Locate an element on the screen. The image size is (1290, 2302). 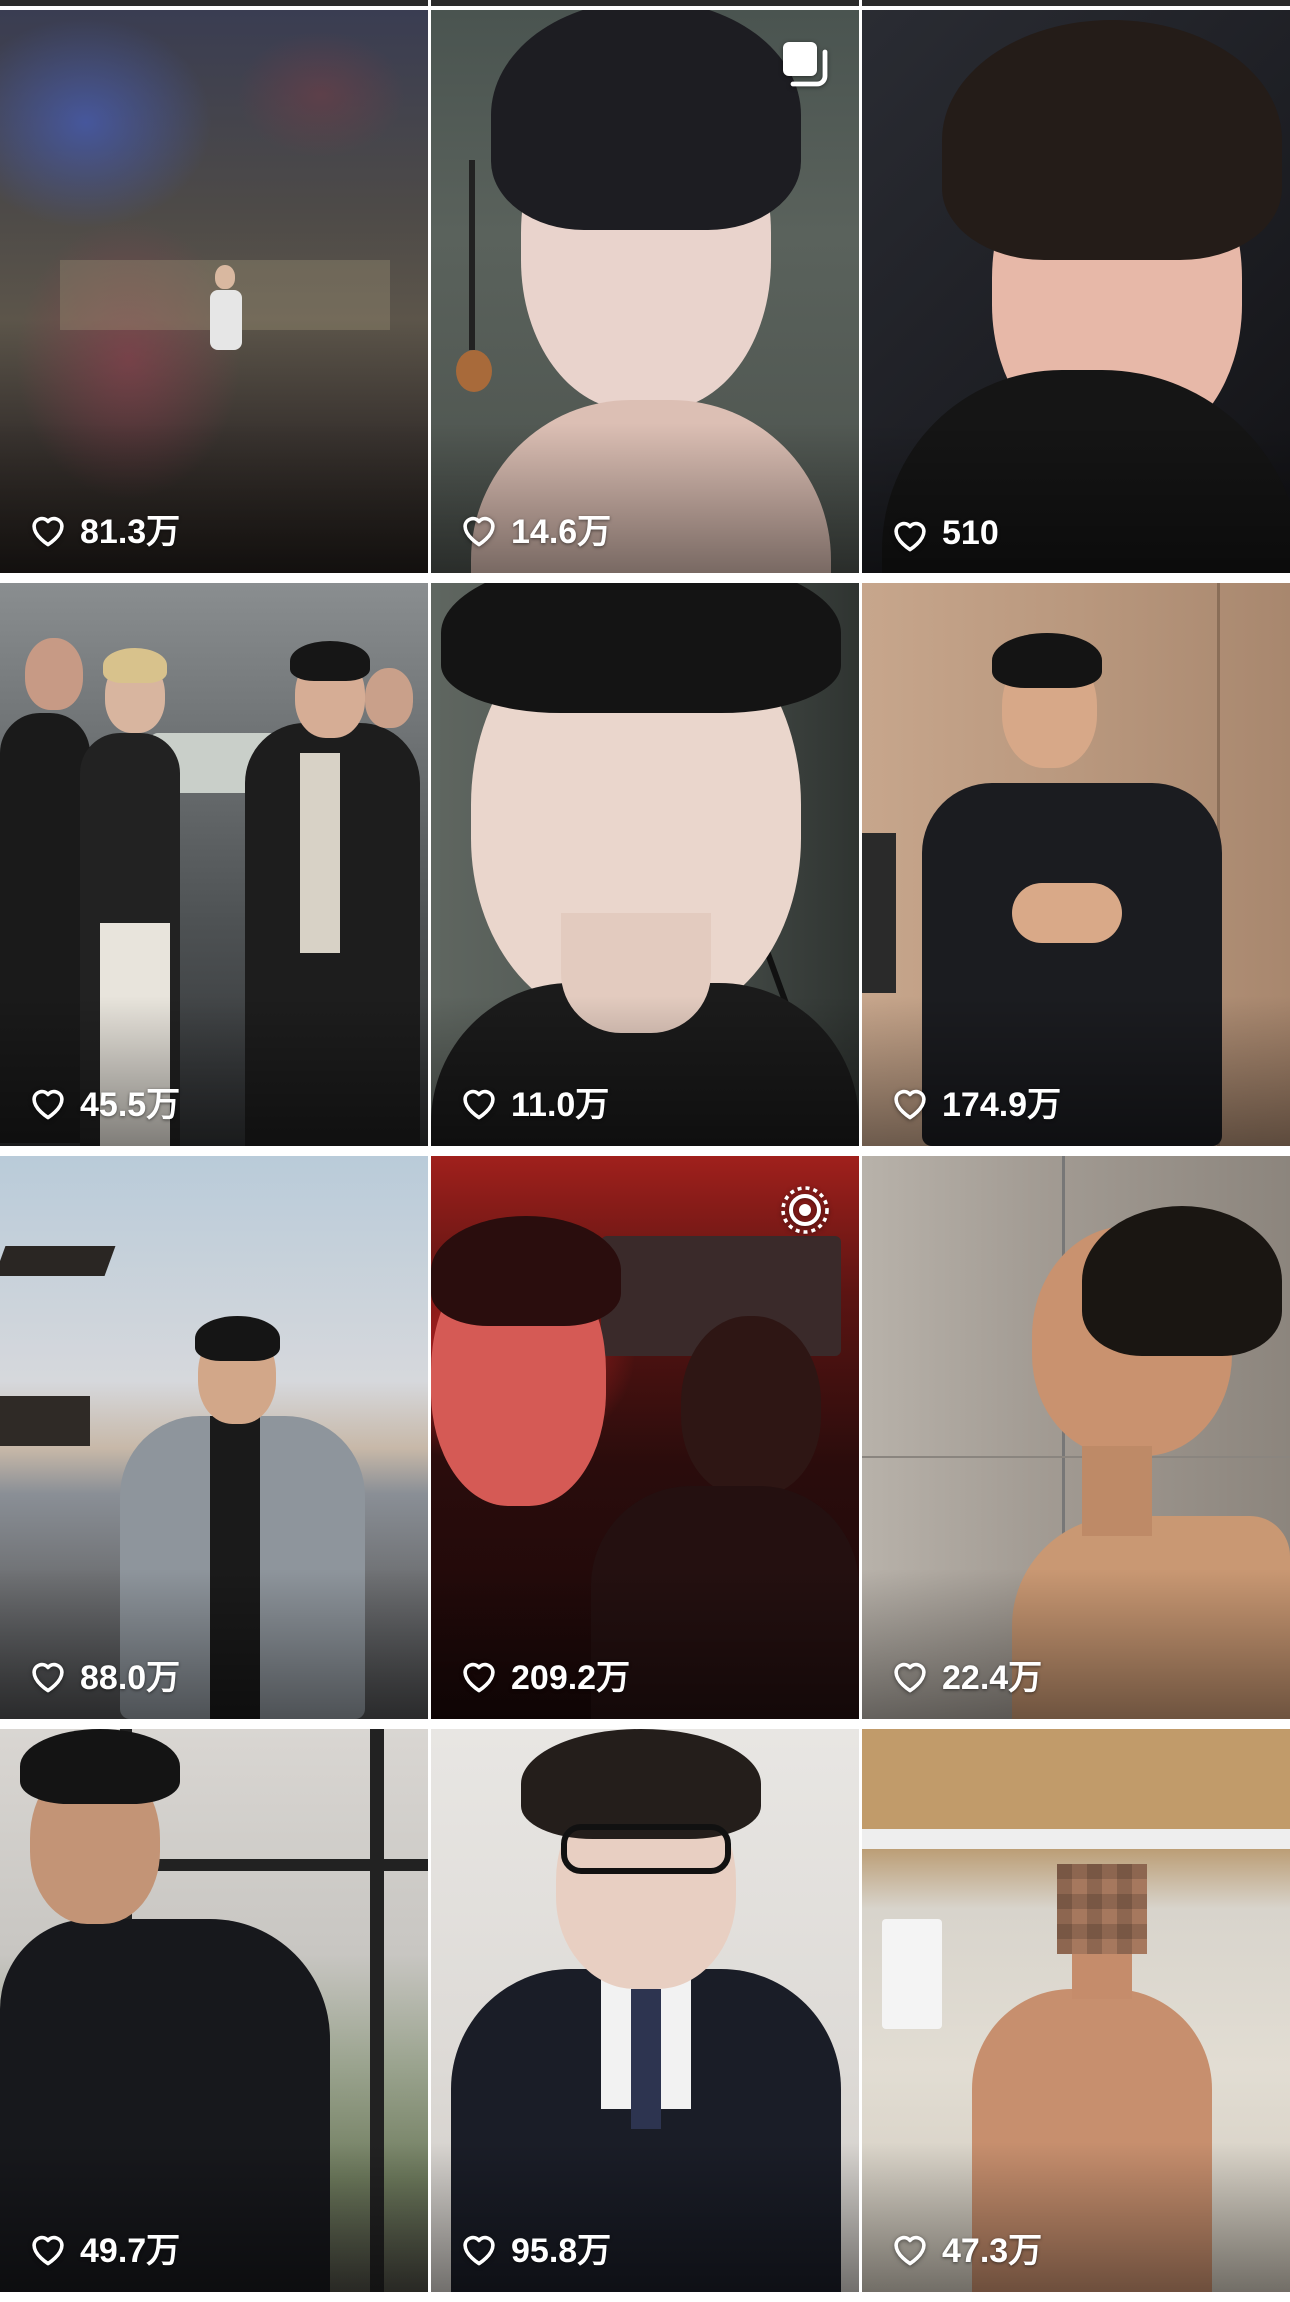
video-tile: 49.7万 is located at coordinates (214, 2010).